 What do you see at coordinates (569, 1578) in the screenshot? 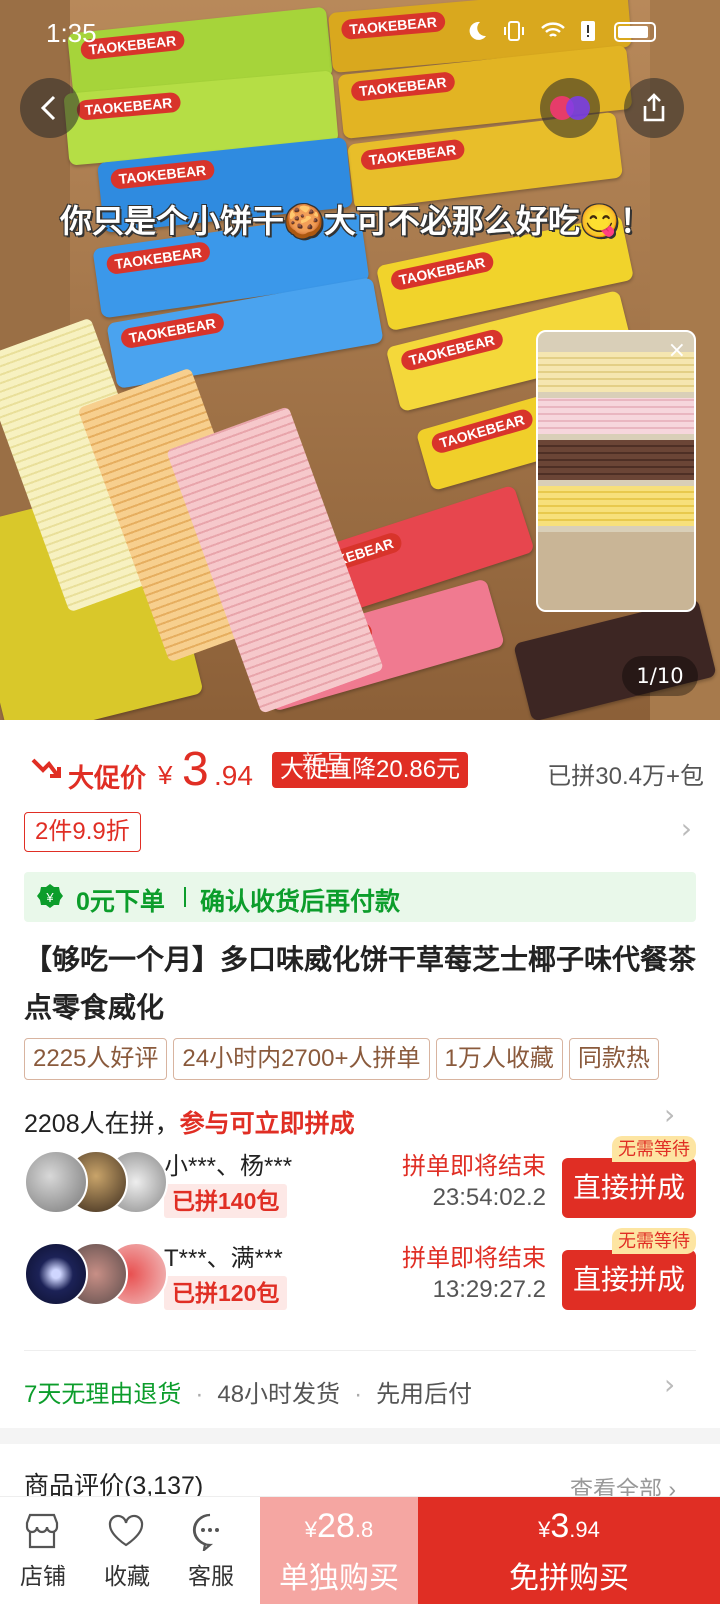
I see `group-buy-label: 免拼购买` at bounding box center [569, 1578].